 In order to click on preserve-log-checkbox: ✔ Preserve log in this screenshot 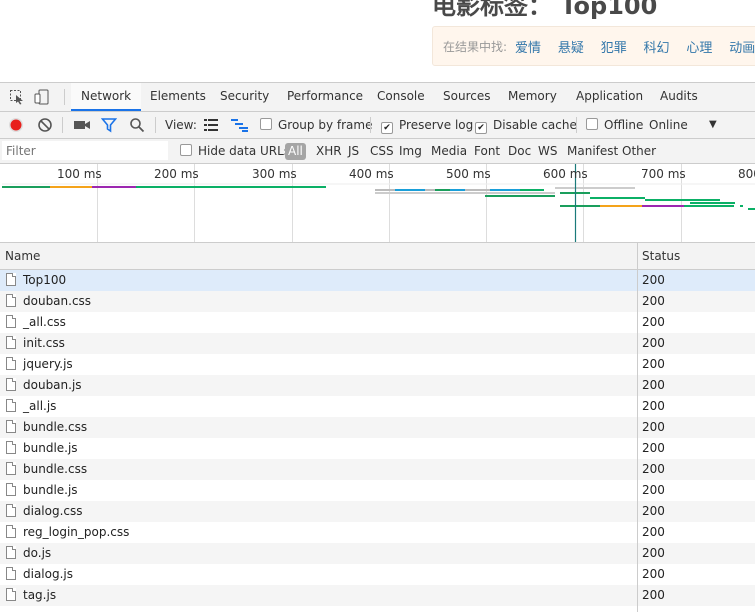, I will do `click(427, 125)`.